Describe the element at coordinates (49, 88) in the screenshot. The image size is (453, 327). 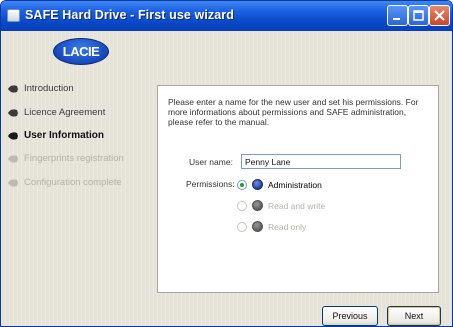
I see `step-label: Introduction` at that location.